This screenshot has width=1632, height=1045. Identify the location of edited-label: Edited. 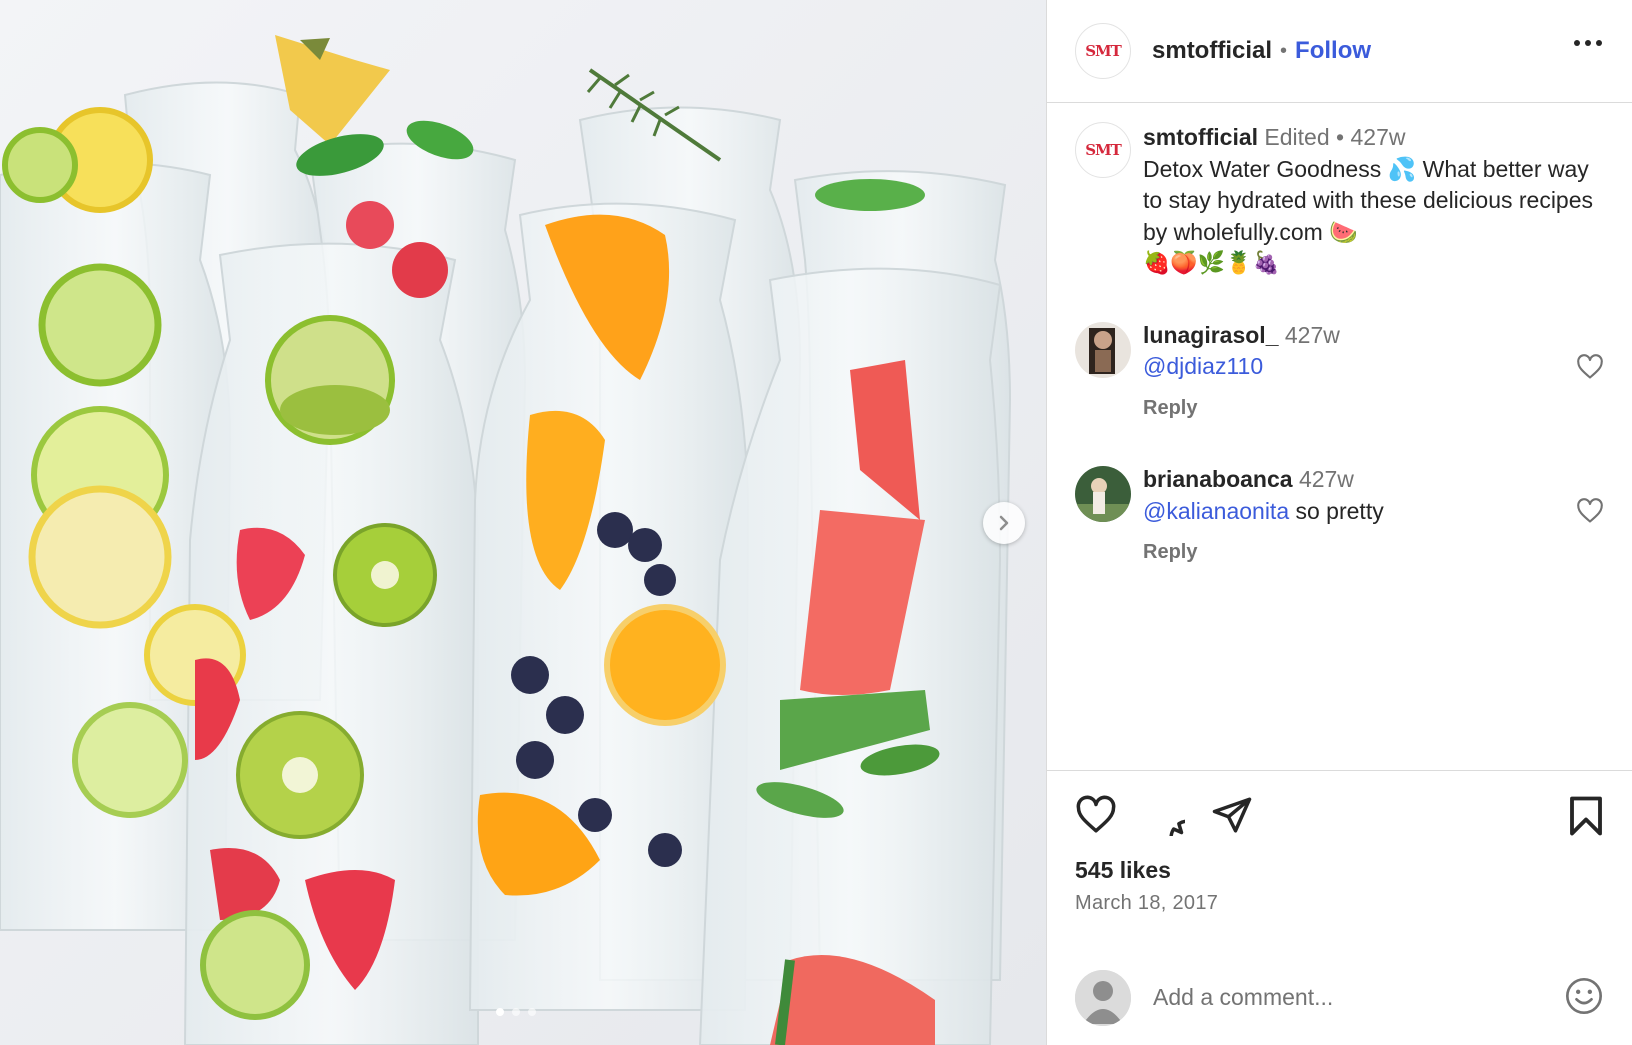
(1297, 137).